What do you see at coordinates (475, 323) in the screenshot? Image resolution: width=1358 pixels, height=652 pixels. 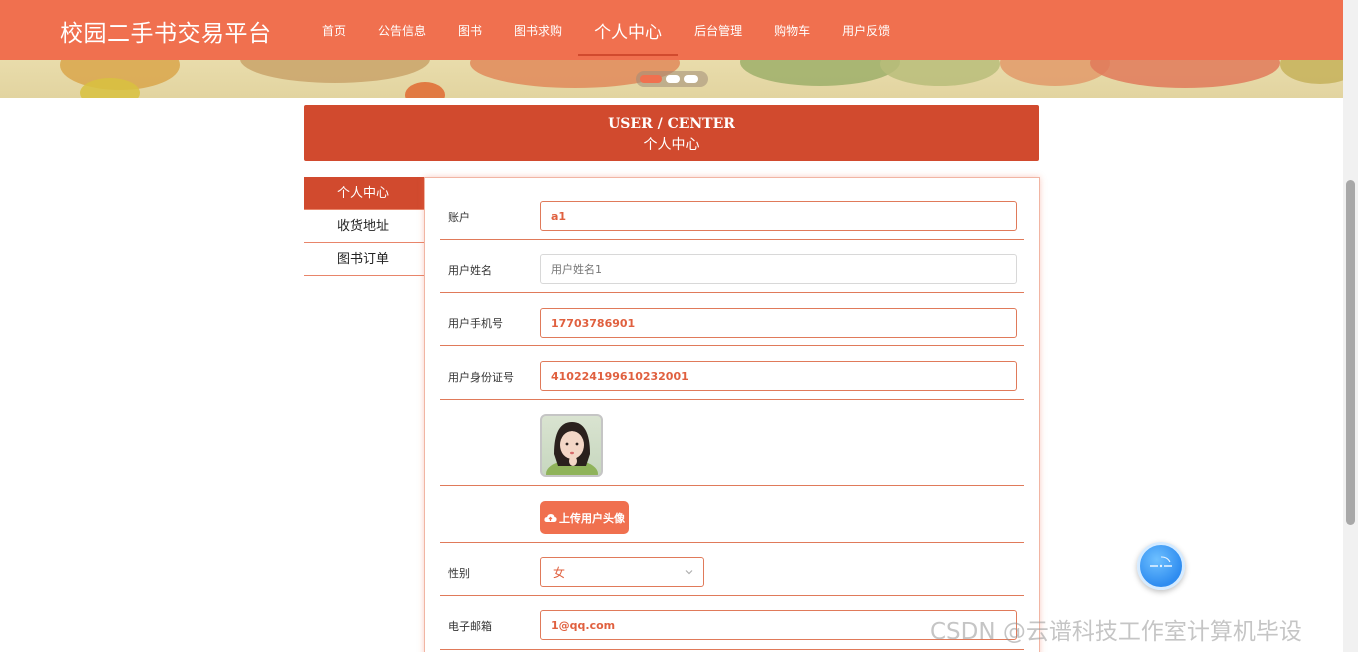 I see `phone-label: 用户手机号` at bounding box center [475, 323].